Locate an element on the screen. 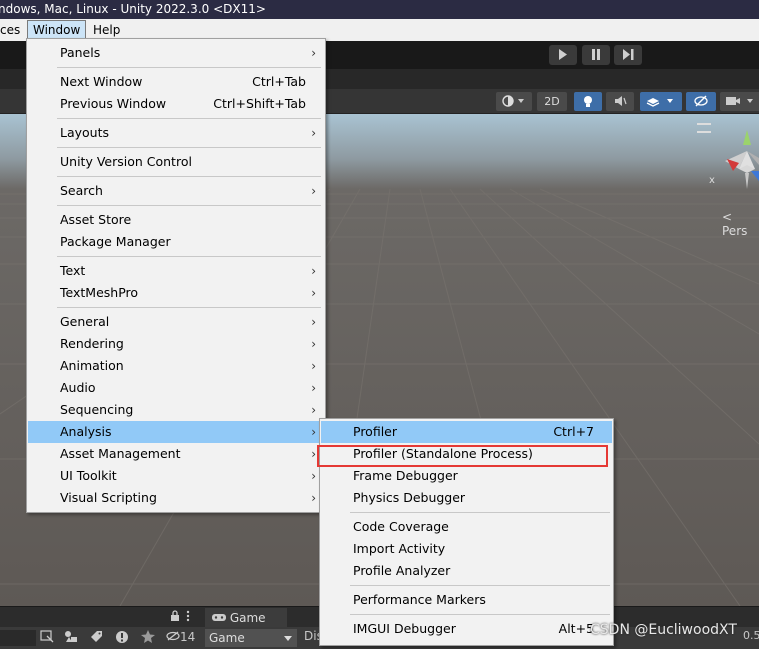 The width and height of the screenshot is (759, 649). play-icon is located at coordinates (563, 54).